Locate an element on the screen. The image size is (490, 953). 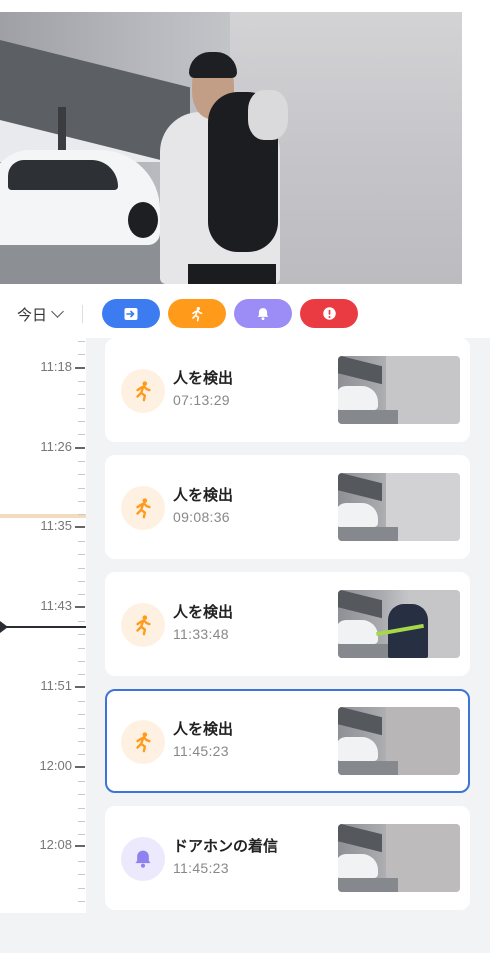
event-card: 人を検出 11:33:48 is located at coordinates (287, 624).